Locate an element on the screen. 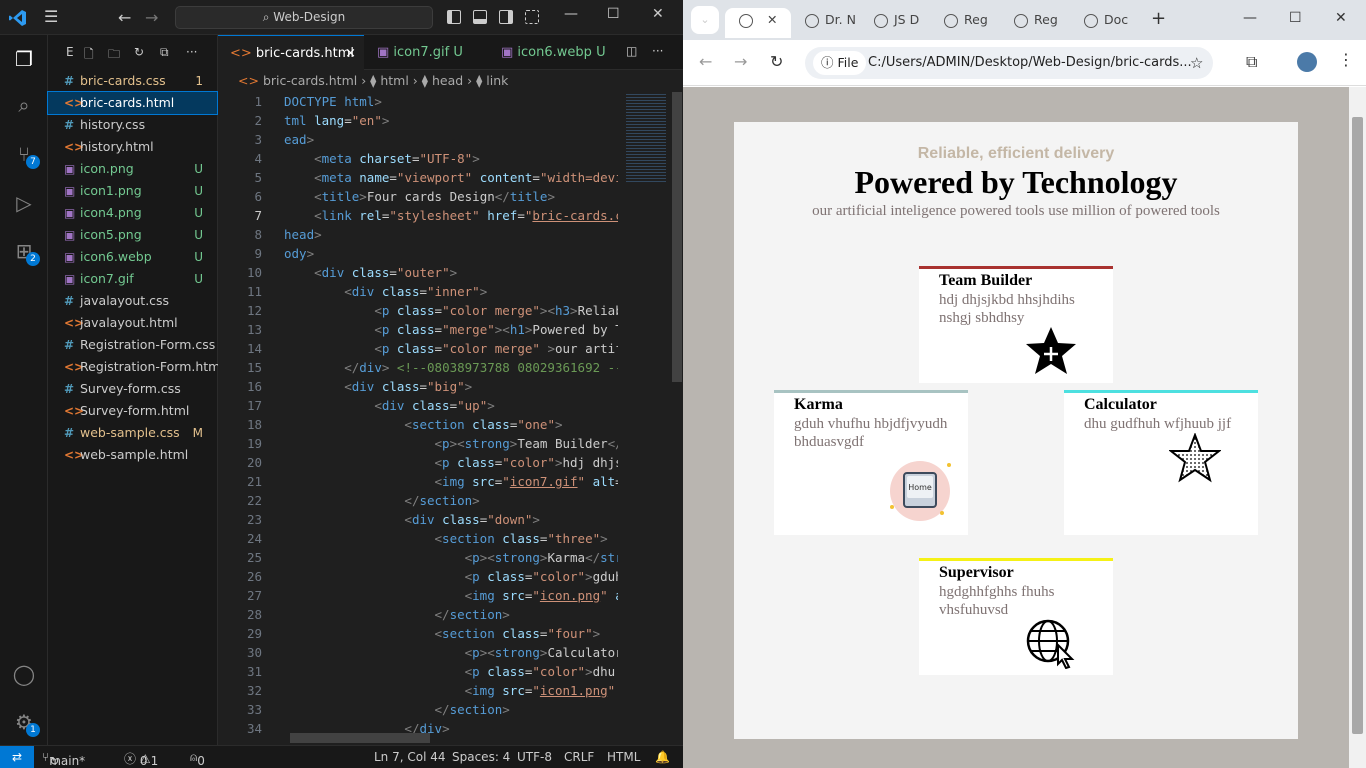 The image size is (1366, 768). file-item: <>web-sample.html is located at coordinates (132, 455).